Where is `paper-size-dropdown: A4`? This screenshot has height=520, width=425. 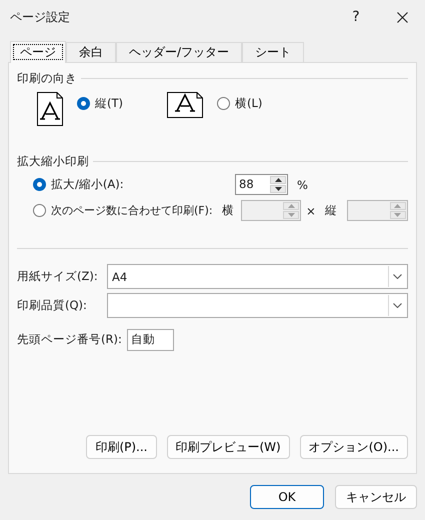 paper-size-dropdown: A4 is located at coordinates (257, 276).